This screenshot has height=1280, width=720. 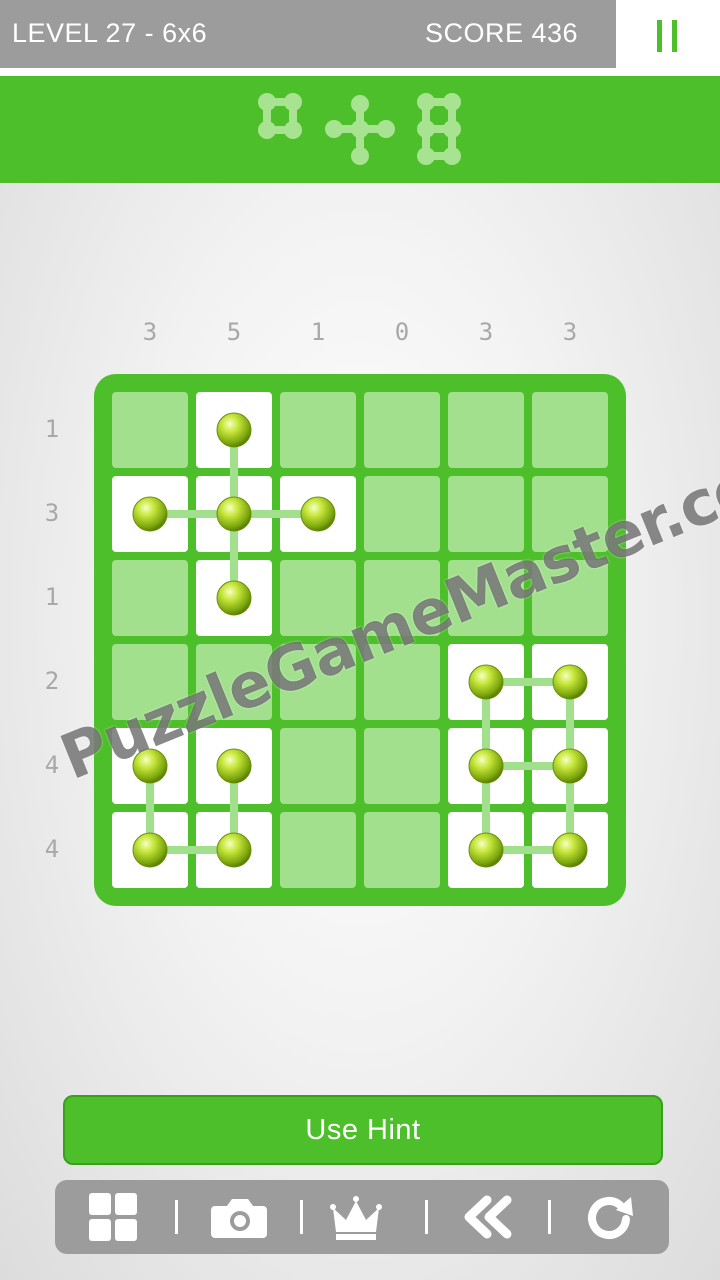 I want to click on level-label: LEVEL 27 - 6x6, so click(x=110, y=33).